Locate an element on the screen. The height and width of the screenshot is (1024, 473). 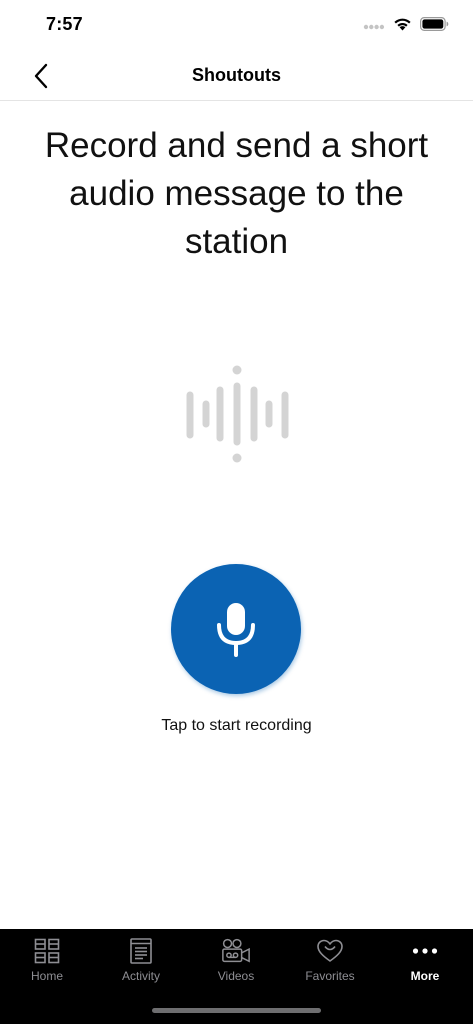
page-title: Shoutouts is located at coordinates (236, 75).